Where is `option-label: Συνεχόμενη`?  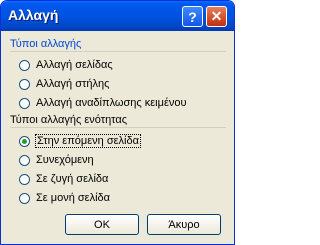 option-label: Συνεχόμενη is located at coordinates (65, 160).